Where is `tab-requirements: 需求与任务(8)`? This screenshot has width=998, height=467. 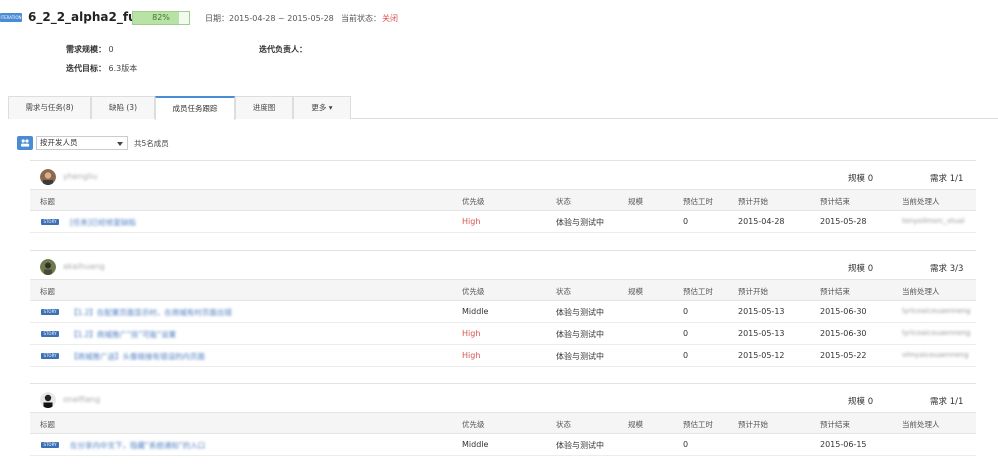
tab-requirements: 需求与任务(8) is located at coordinates (49, 107).